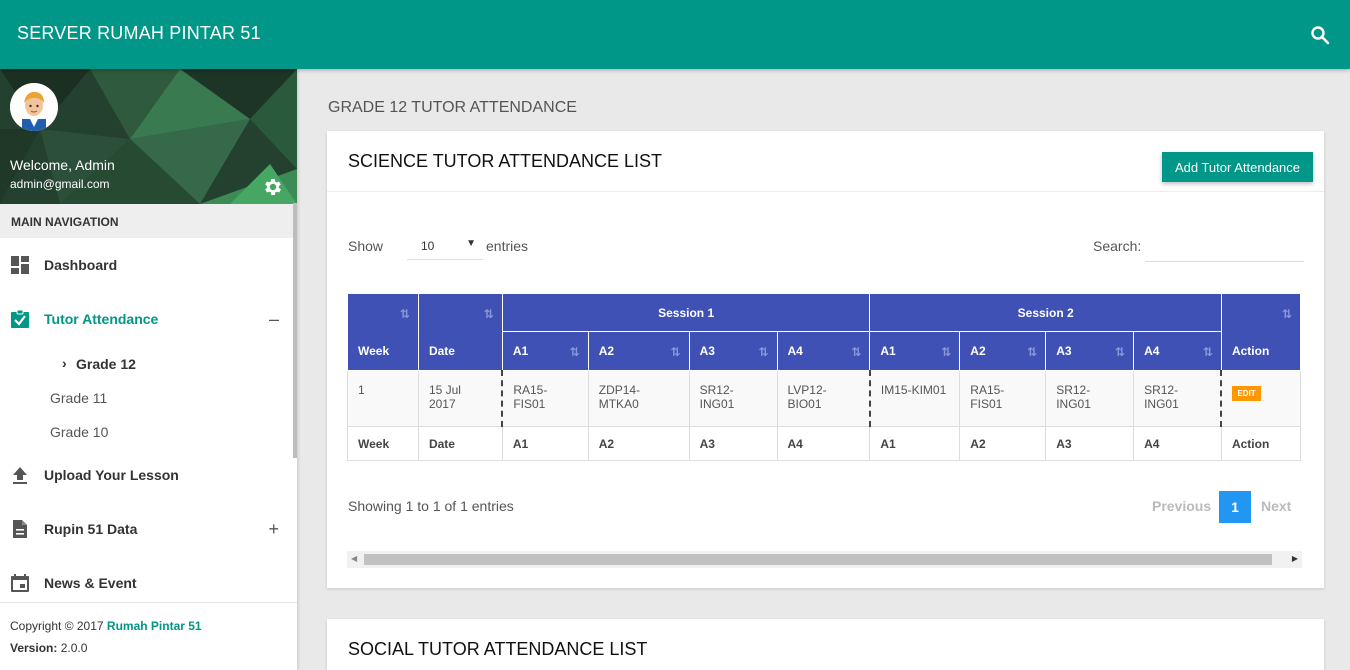  Describe the element at coordinates (64, 363) in the screenshot. I see `chevron-right-icon: ›` at that location.